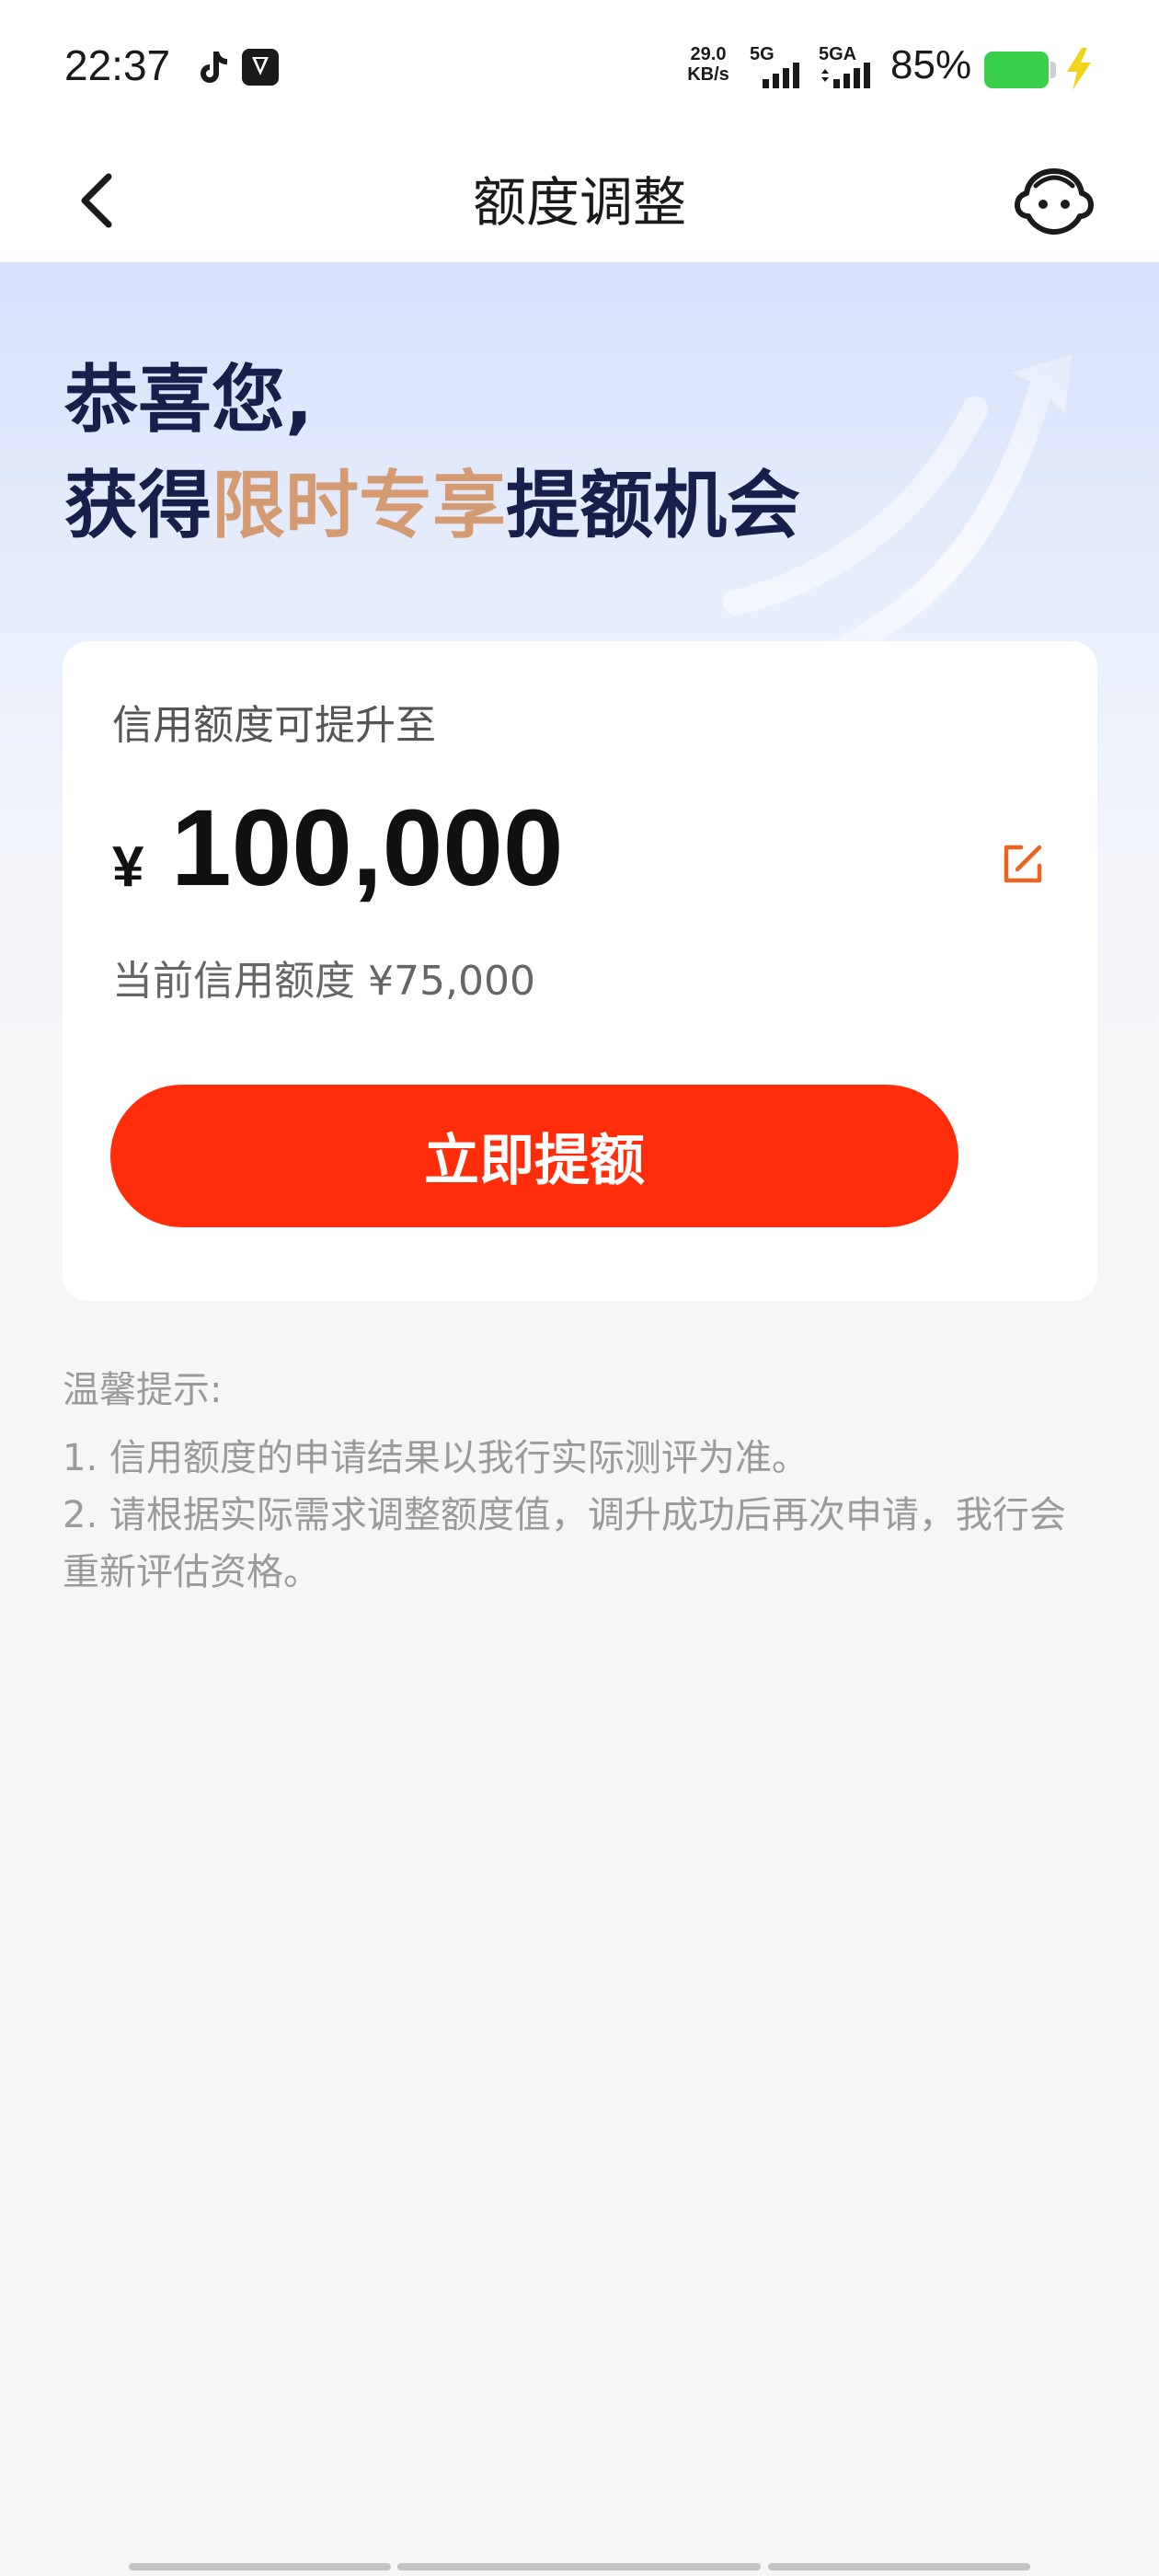 The image size is (1159, 2576). What do you see at coordinates (534, 1156) in the screenshot?
I see `increase-limit-button: 立即提额` at bounding box center [534, 1156].